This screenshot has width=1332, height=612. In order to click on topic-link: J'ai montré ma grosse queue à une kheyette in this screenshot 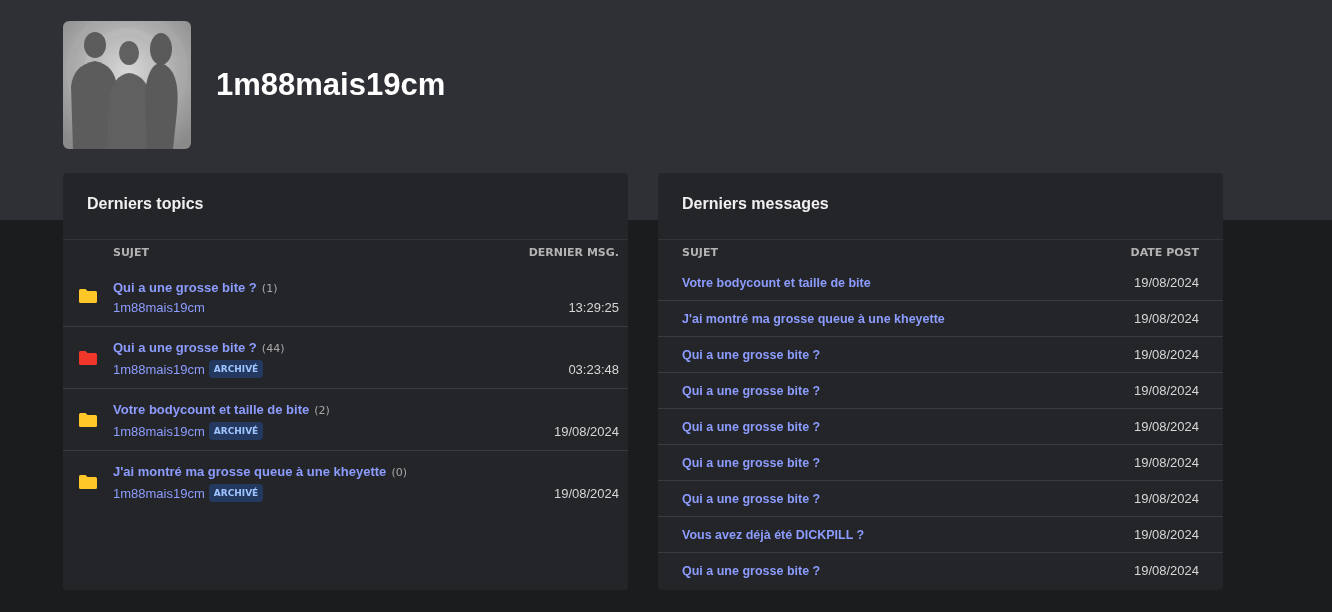, I will do `click(250, 471)`.